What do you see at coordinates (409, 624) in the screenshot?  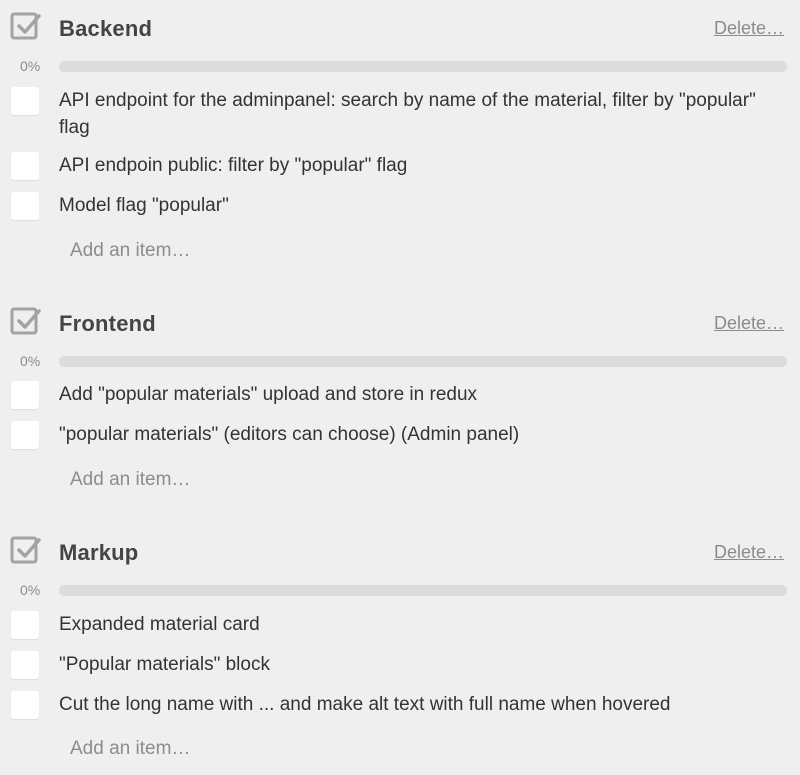 I see `item-text: Expanded material card` at bounding box center [409, 624].